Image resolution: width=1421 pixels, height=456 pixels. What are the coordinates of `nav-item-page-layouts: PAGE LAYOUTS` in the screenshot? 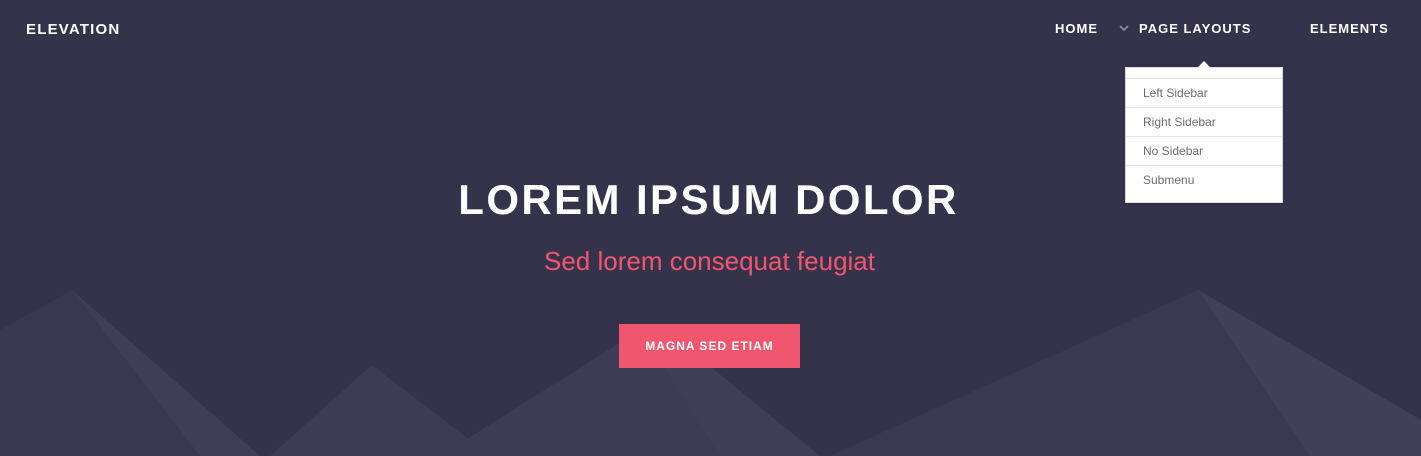 It's located at (1185, 28).